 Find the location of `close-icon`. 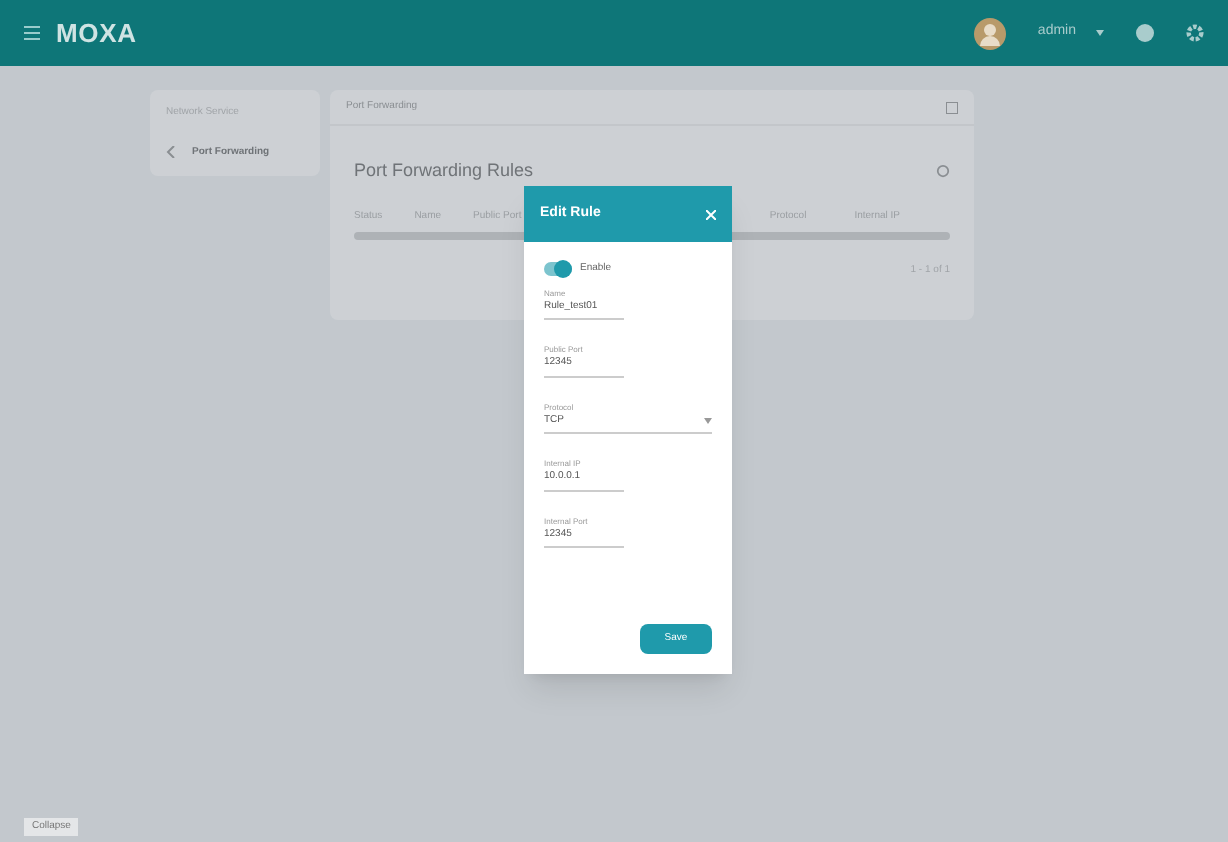

close-icon is located at coordinates (711, 214).